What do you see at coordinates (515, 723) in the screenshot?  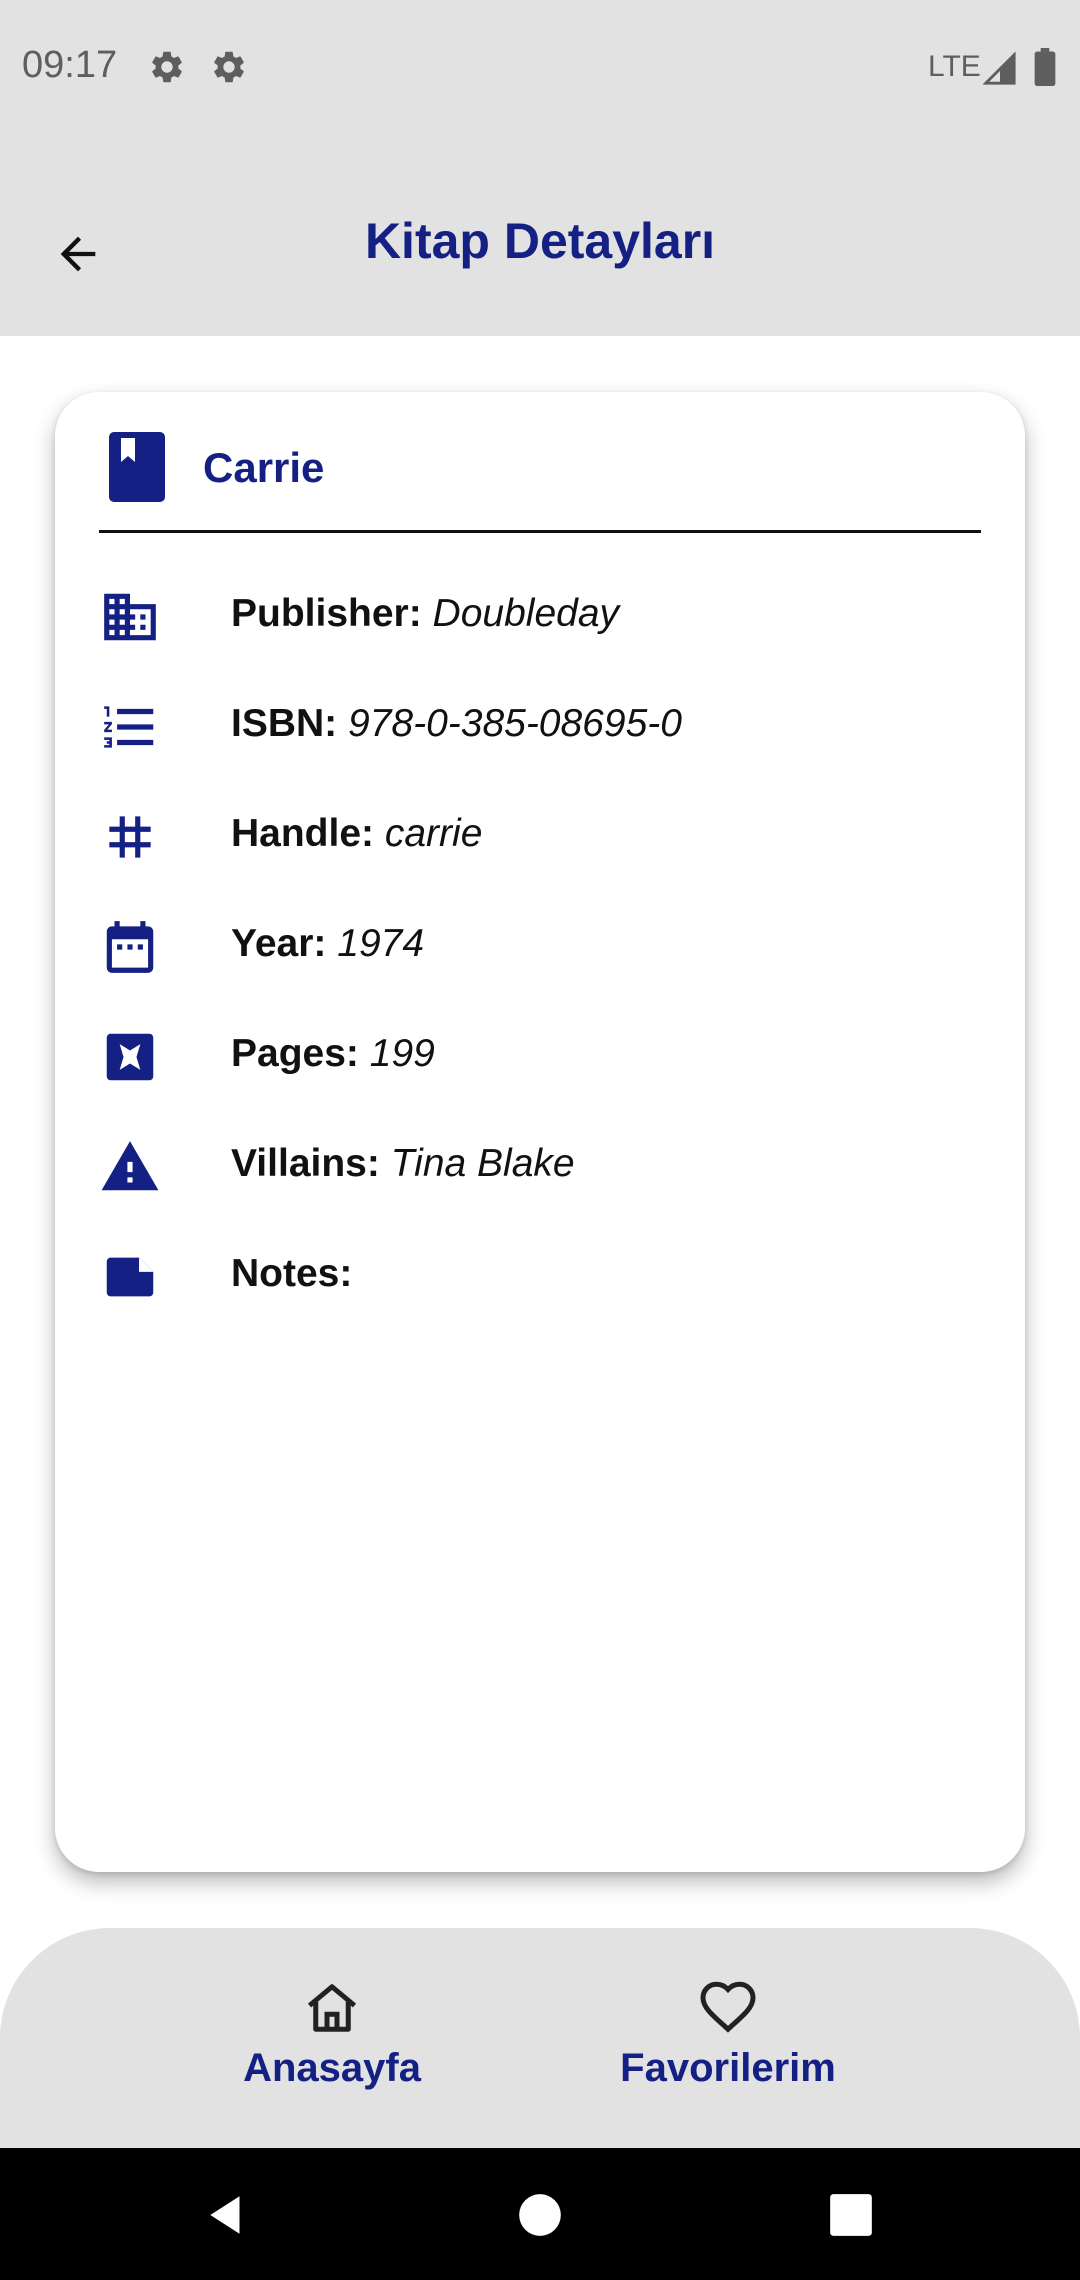 I see `detail-value: 978-0-385-08695-0` at bounding box center [515, 723].